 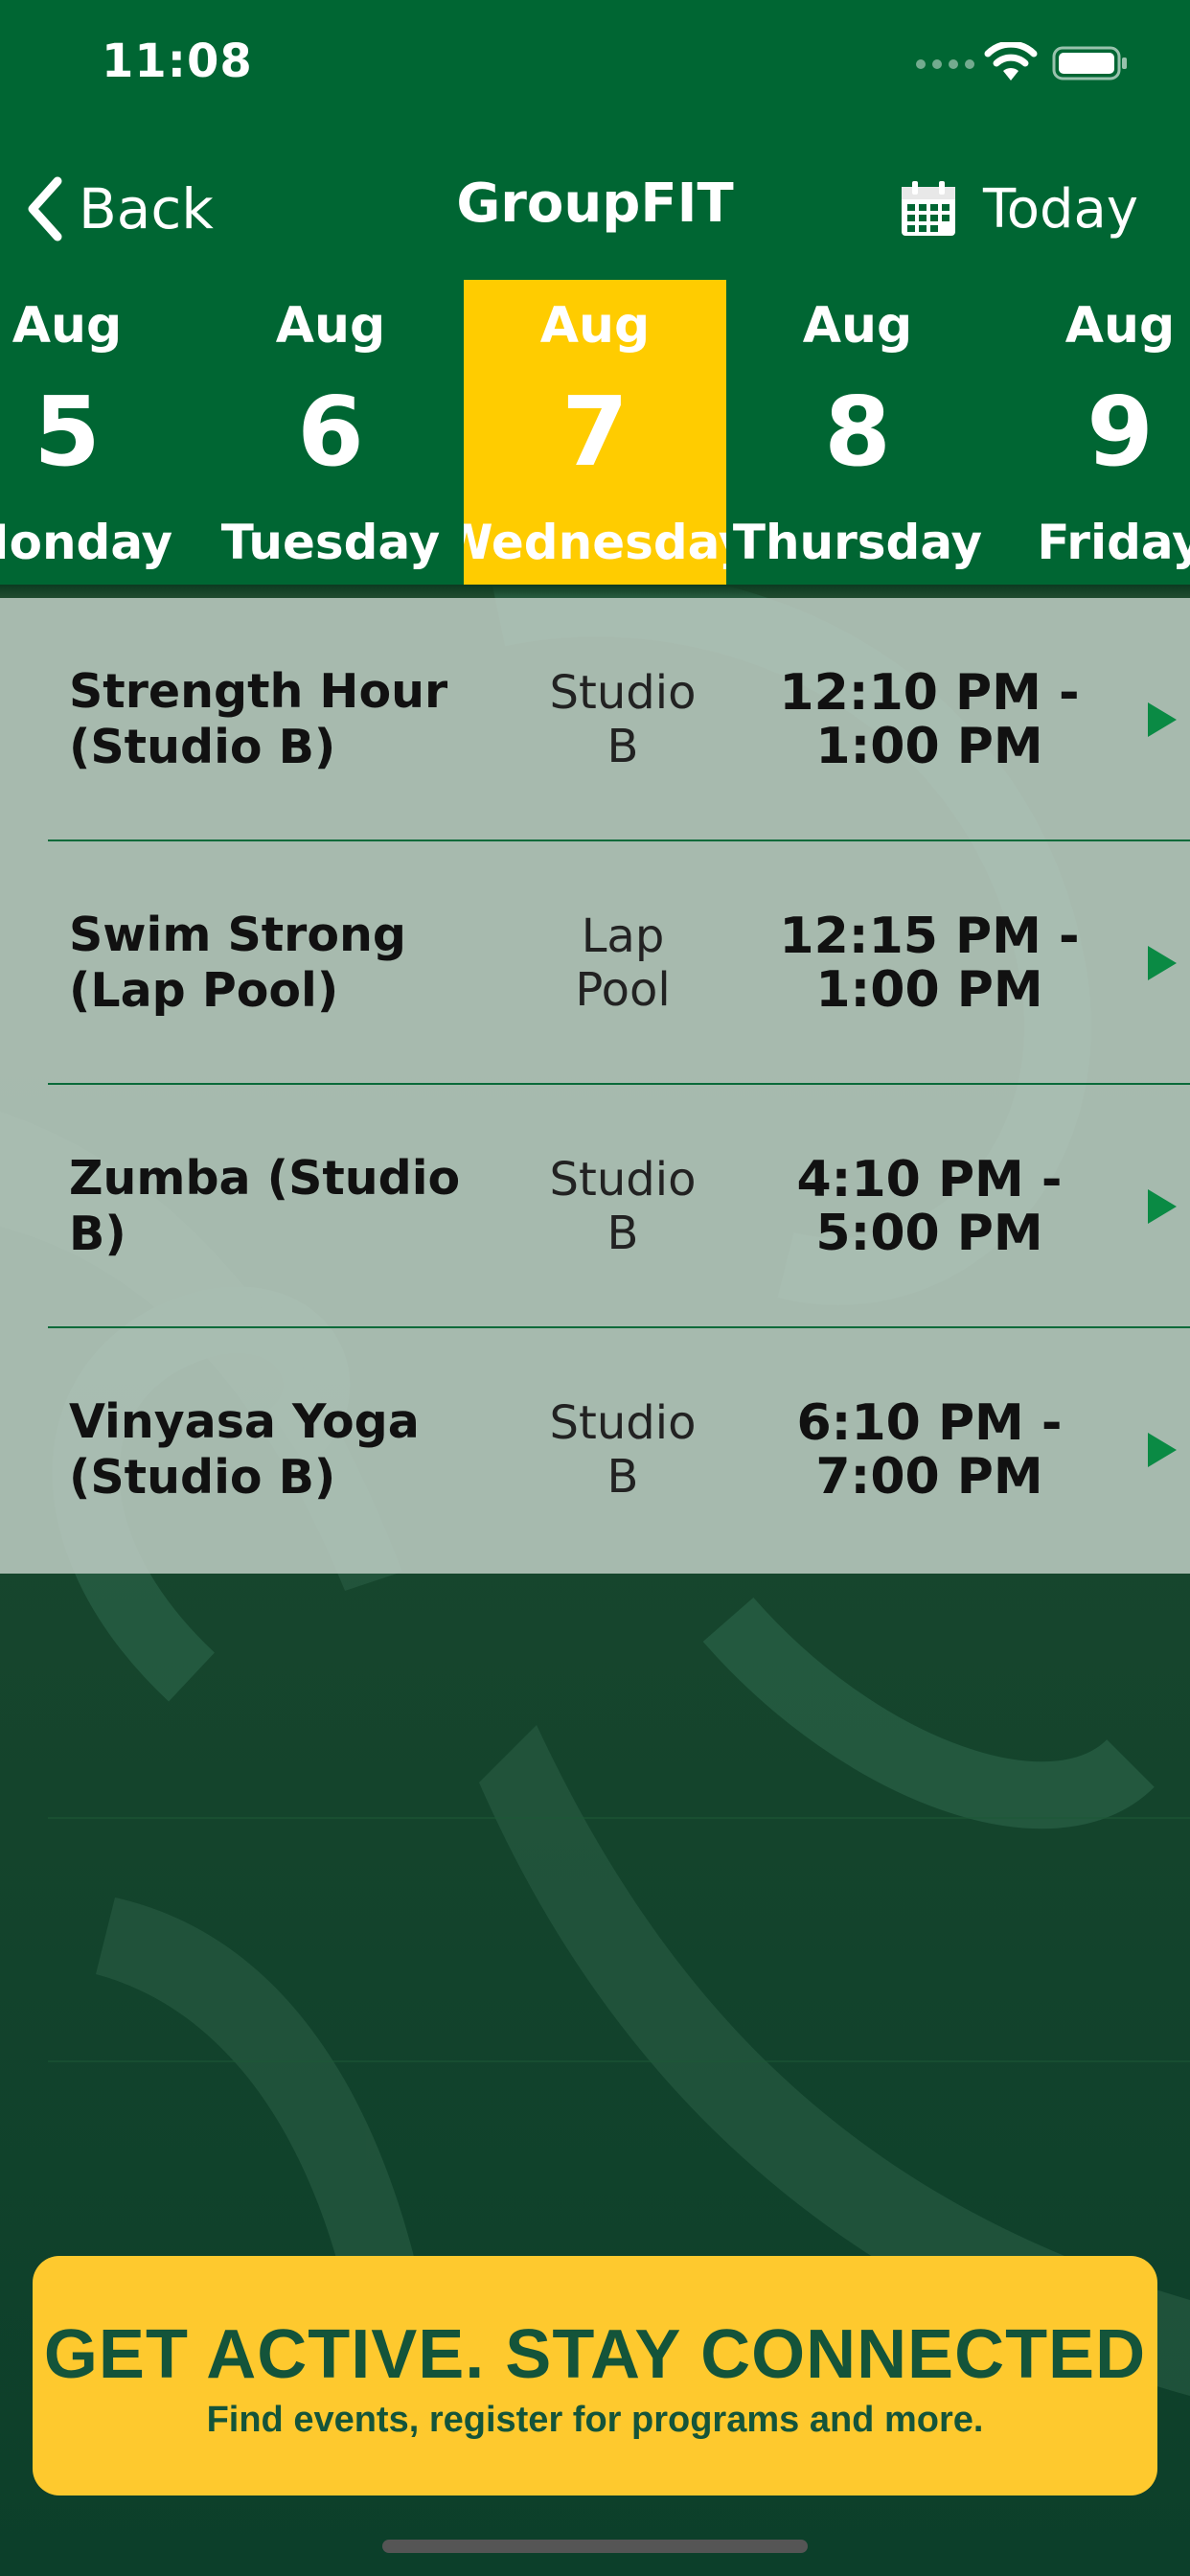 What do you see at coordinates (265, 1206) in the screenshot?
I see `class-name: Zumba (Studio B)` at bounding box center [265, 1206].